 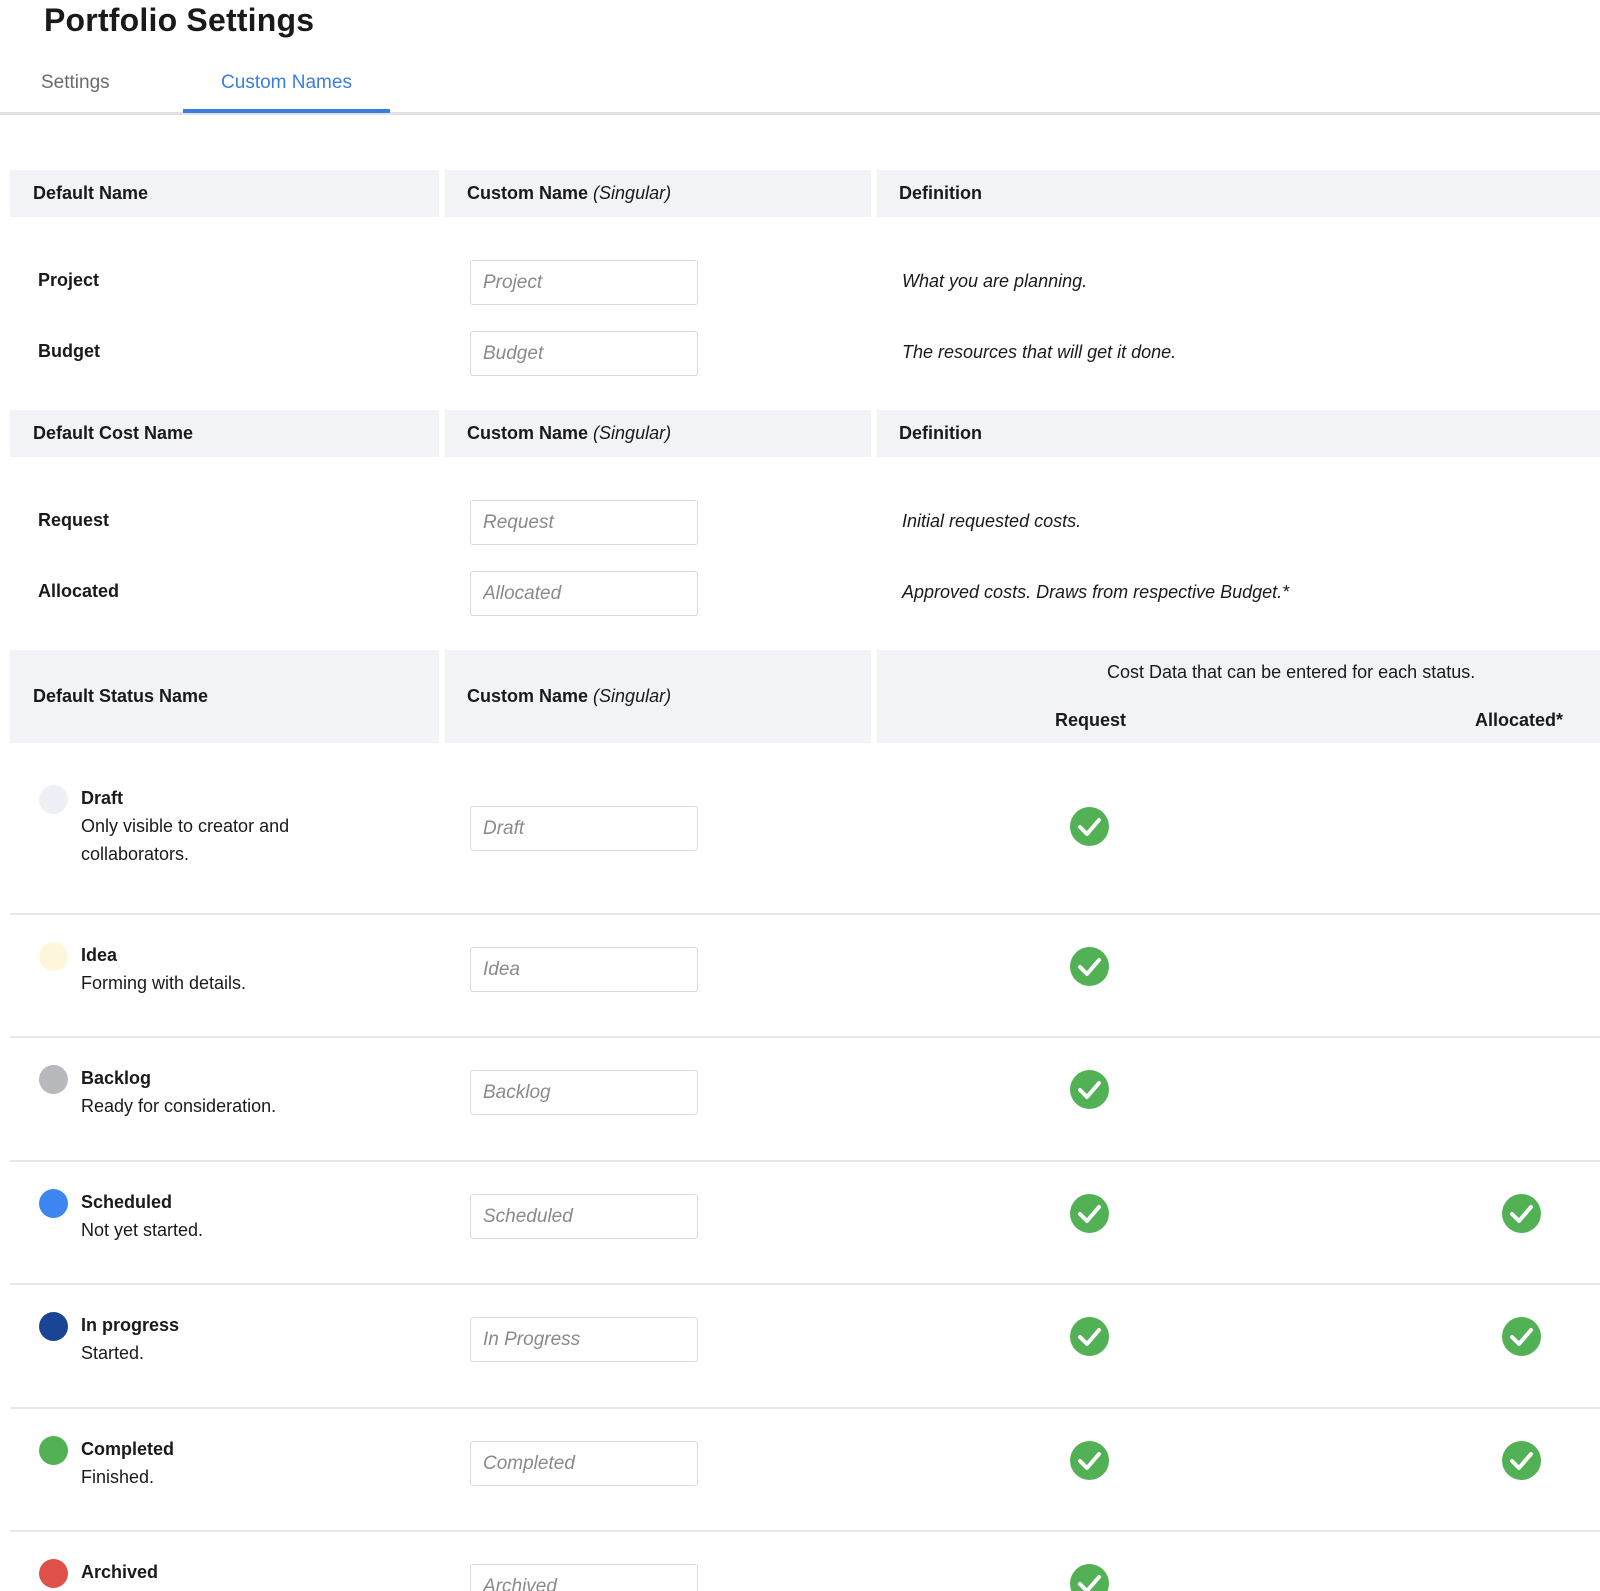 What do you see at coordinates (800, 87) in the screenshot?
I see `tab-bar: Settings Custom Names` at bounding box center [800, 87].